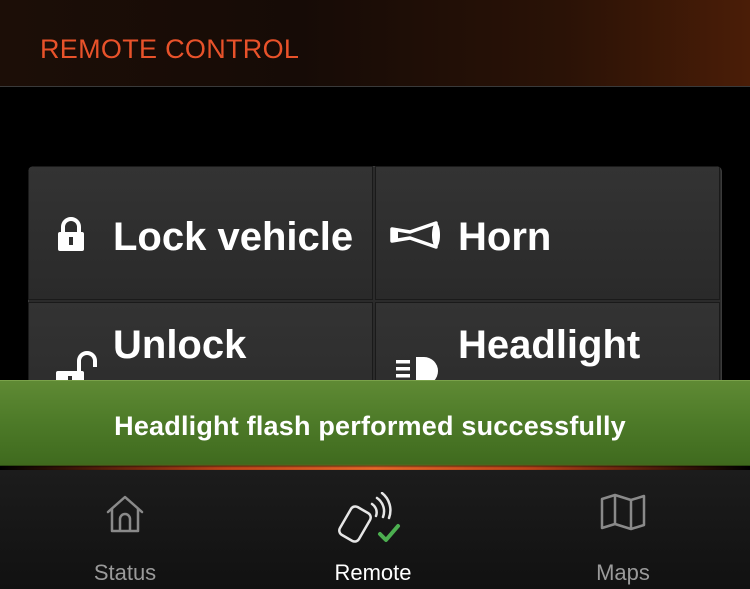 This screenshot has width=750, height=589. I want to click on headlight-label: Headlight, so click(549, 345).